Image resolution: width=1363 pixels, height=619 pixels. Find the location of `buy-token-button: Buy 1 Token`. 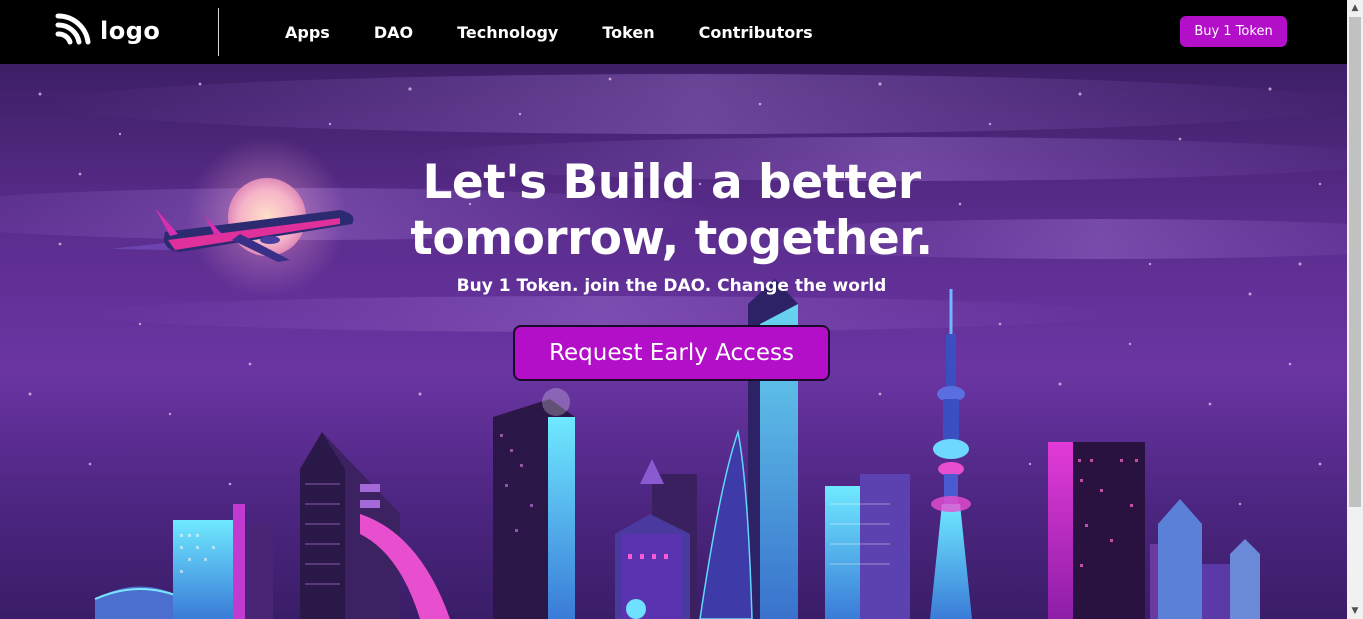

buy-token-button: Buy 1 Token is located at coordinates (1233, 31).